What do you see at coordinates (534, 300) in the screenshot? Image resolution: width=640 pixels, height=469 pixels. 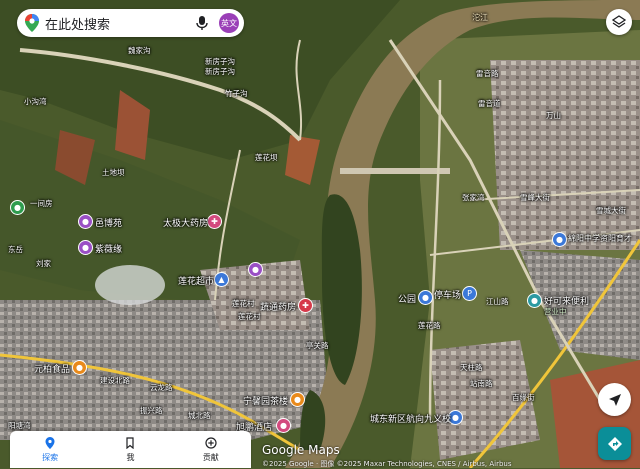 I see `poi-haokelai-pin: ●` at bounding box center [534, 300].